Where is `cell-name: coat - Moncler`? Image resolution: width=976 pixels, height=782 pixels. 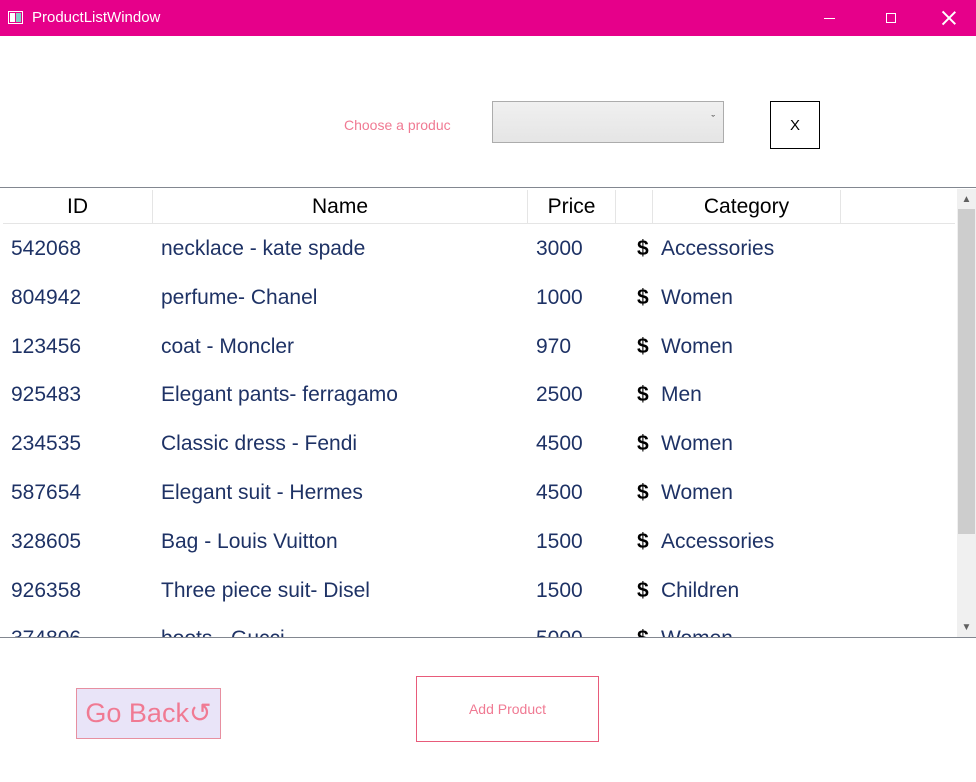 cell-name: coat - Moncler is located at coordinates (228, 346).